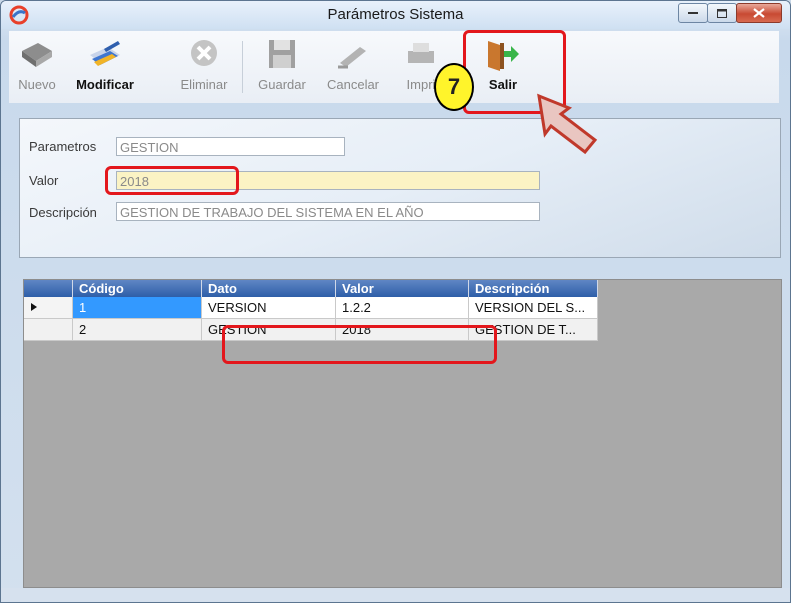 The width and height of the screenshot is (791, 603). I want to click on table-header-row: Código Dato Valor Descripción, so click(311, 288).